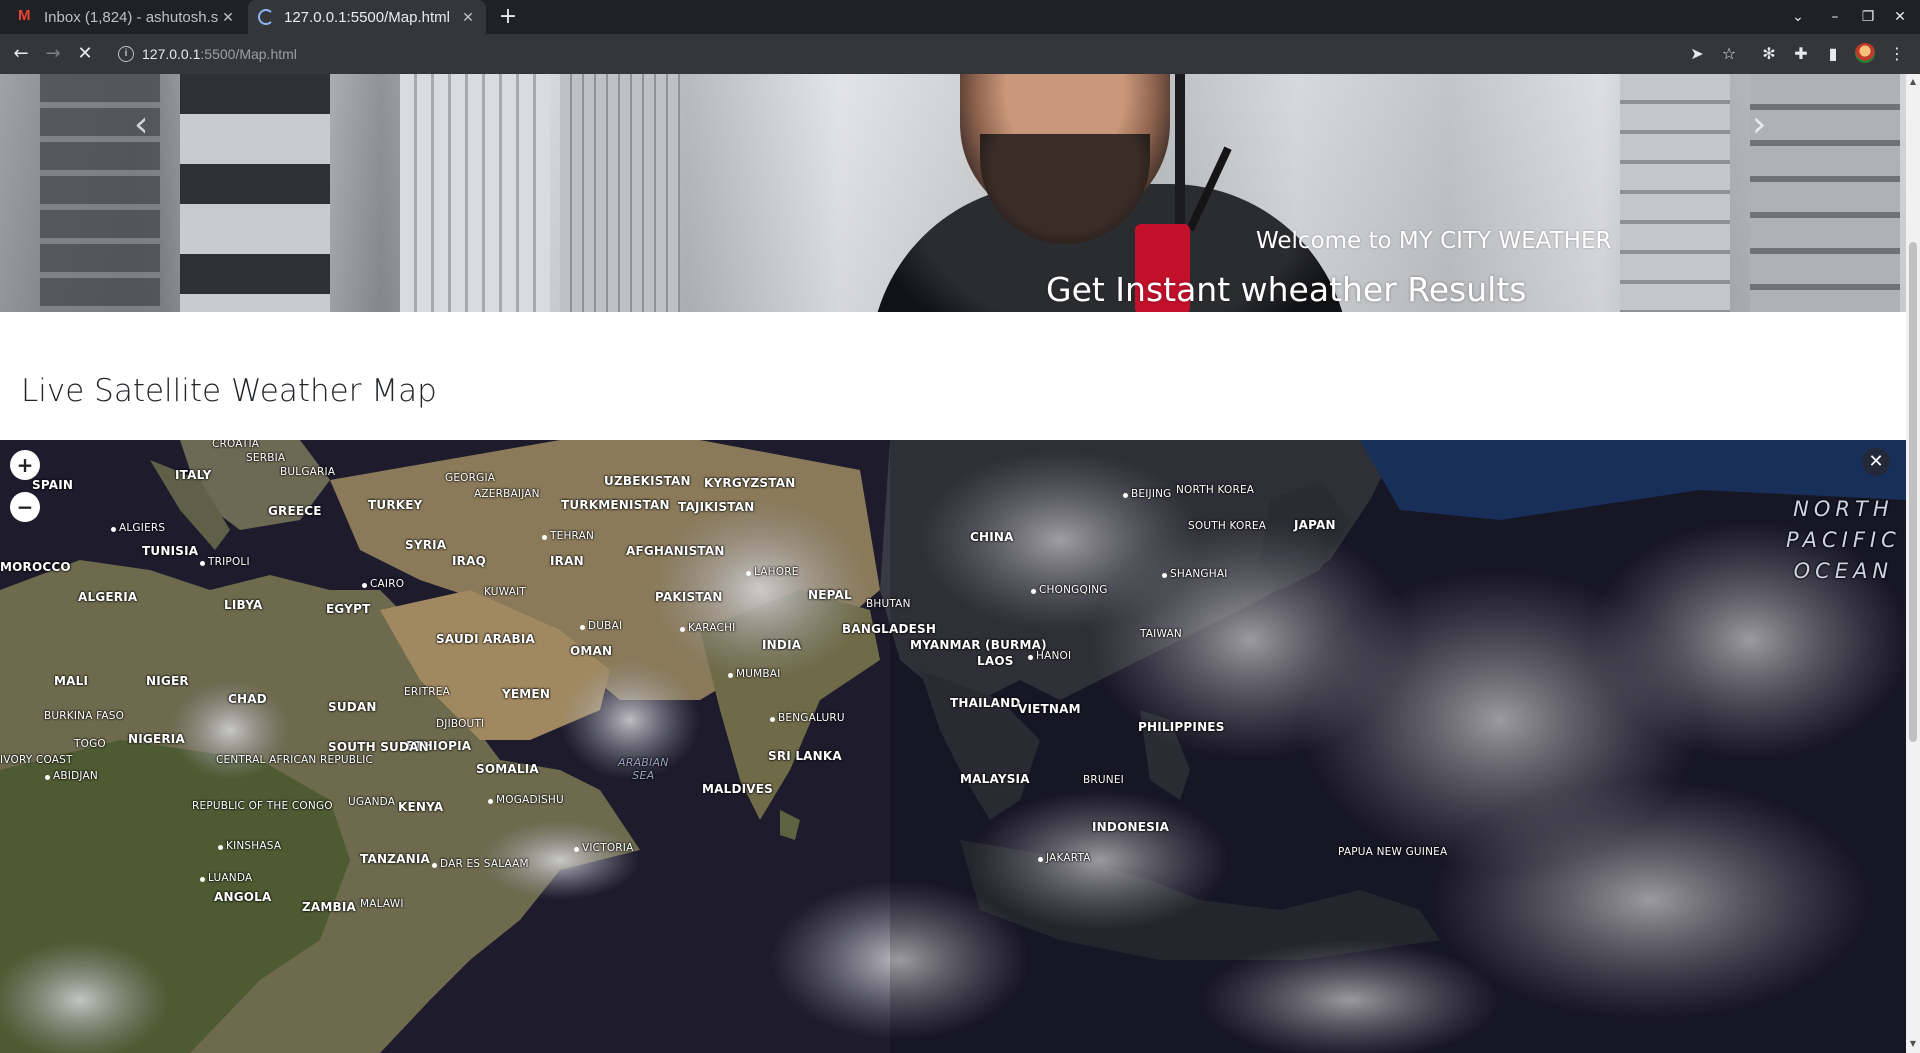 The height and width of the screenshot is (1053, 1920). Describe the element at coordinates (53, 54) in the screenshot. I see `forward-arrow-icon: →` at that location.